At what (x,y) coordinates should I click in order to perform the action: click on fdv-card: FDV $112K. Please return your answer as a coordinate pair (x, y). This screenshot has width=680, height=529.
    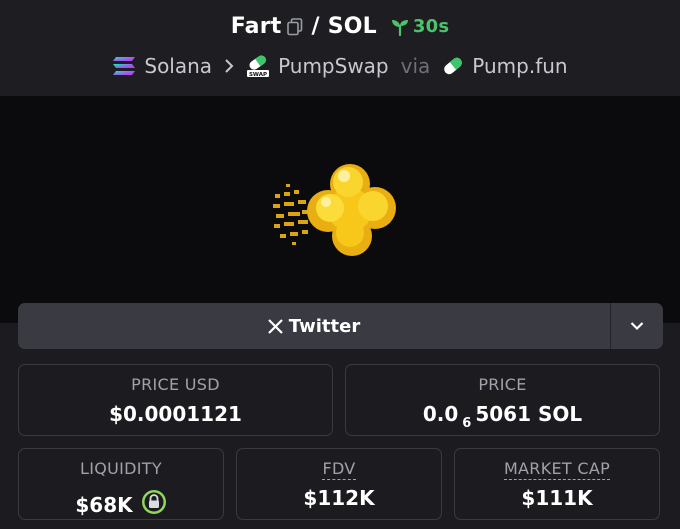
    Looking at the image, I should click on (339, 484).